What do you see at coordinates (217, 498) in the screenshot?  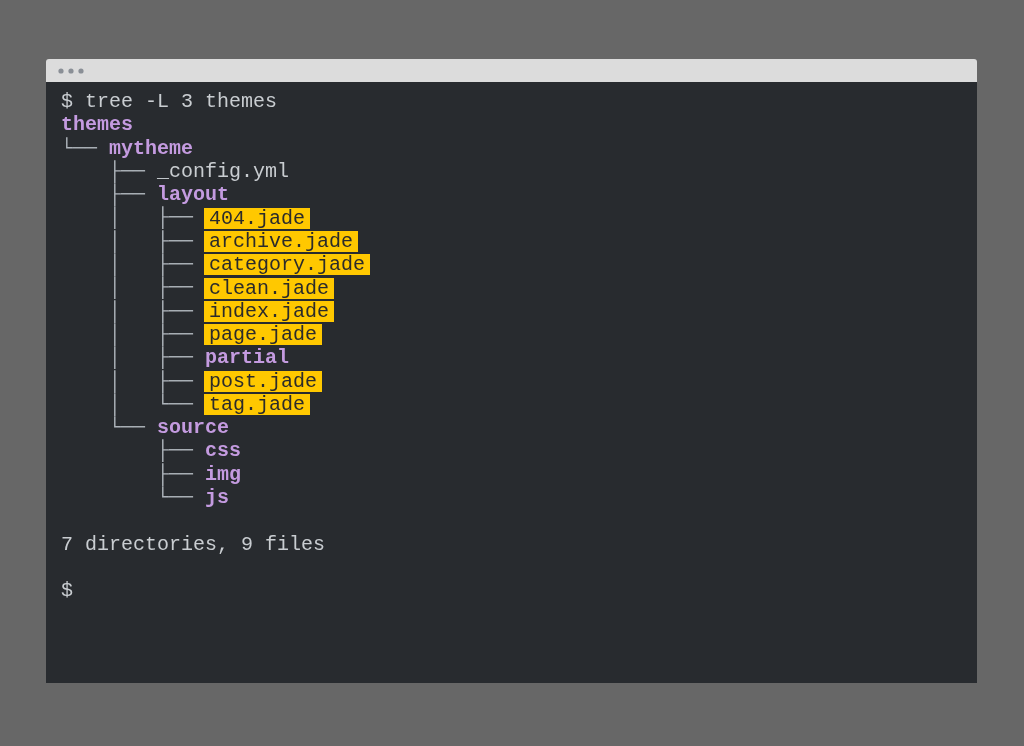 I see `directory-name: js` at bounding box center [217, 498].